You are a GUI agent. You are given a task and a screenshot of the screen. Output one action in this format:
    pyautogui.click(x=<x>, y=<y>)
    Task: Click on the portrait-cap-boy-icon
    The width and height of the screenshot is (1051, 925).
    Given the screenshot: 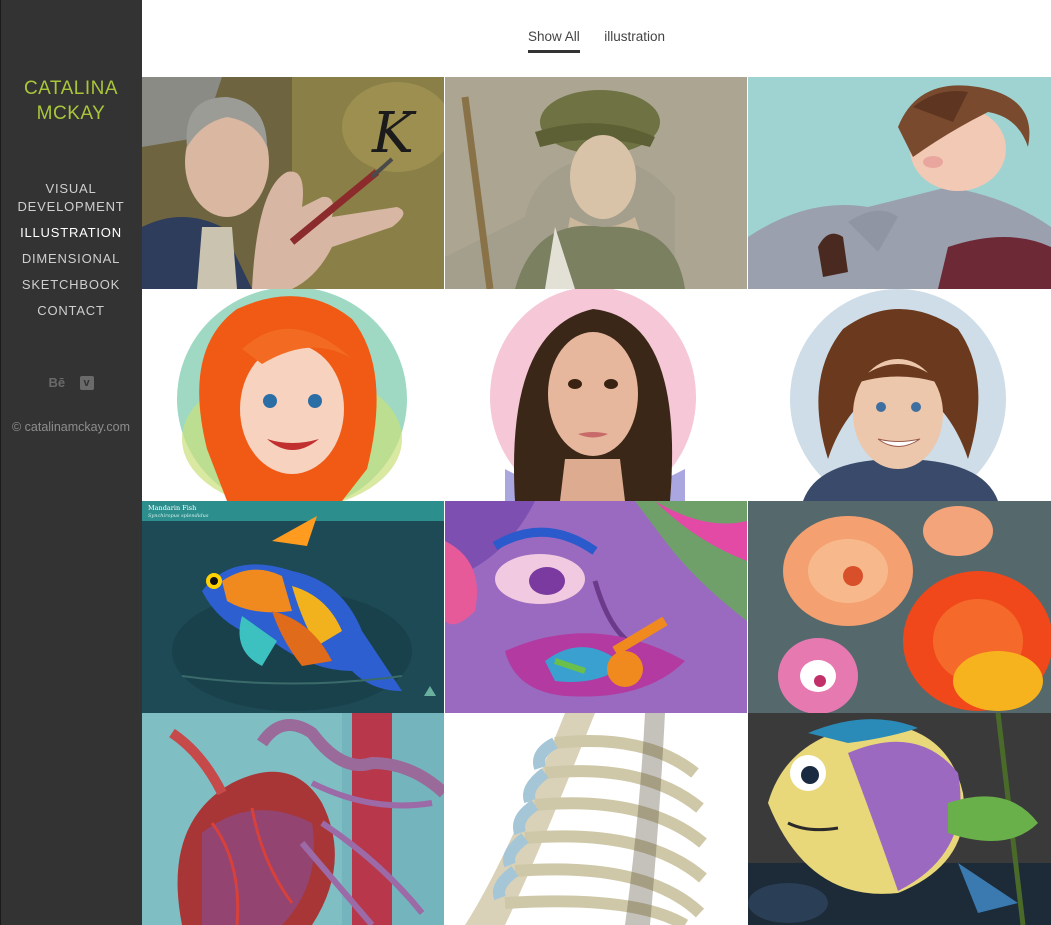 What is the action you would take?
    pyautogui.click(x=596, y=183)
    